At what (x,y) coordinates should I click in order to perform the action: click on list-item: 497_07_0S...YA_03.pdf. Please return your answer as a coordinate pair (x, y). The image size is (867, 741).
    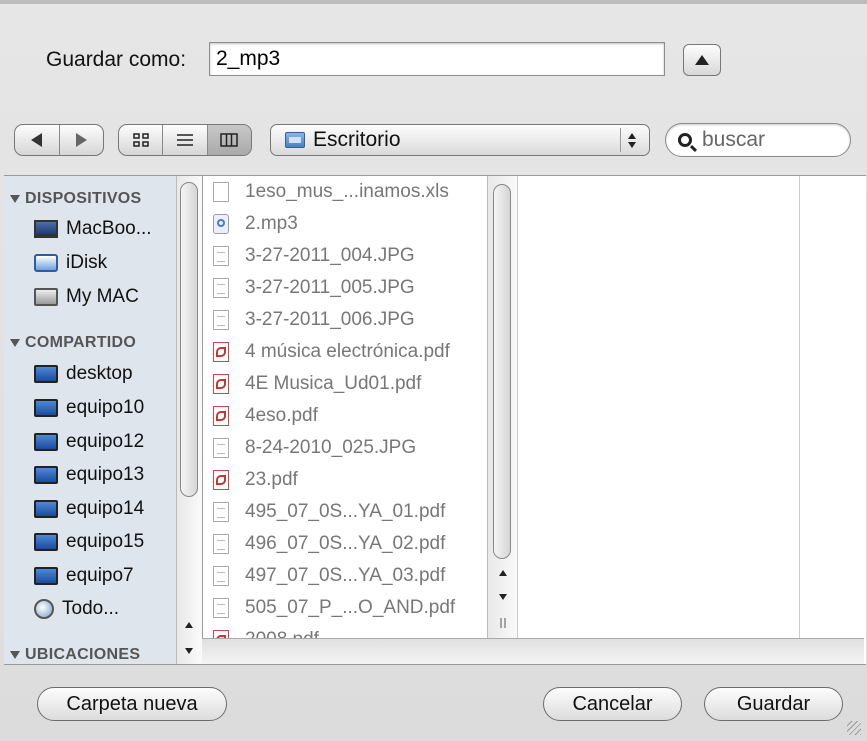
    Looking at the image, I should click on (329, 576).